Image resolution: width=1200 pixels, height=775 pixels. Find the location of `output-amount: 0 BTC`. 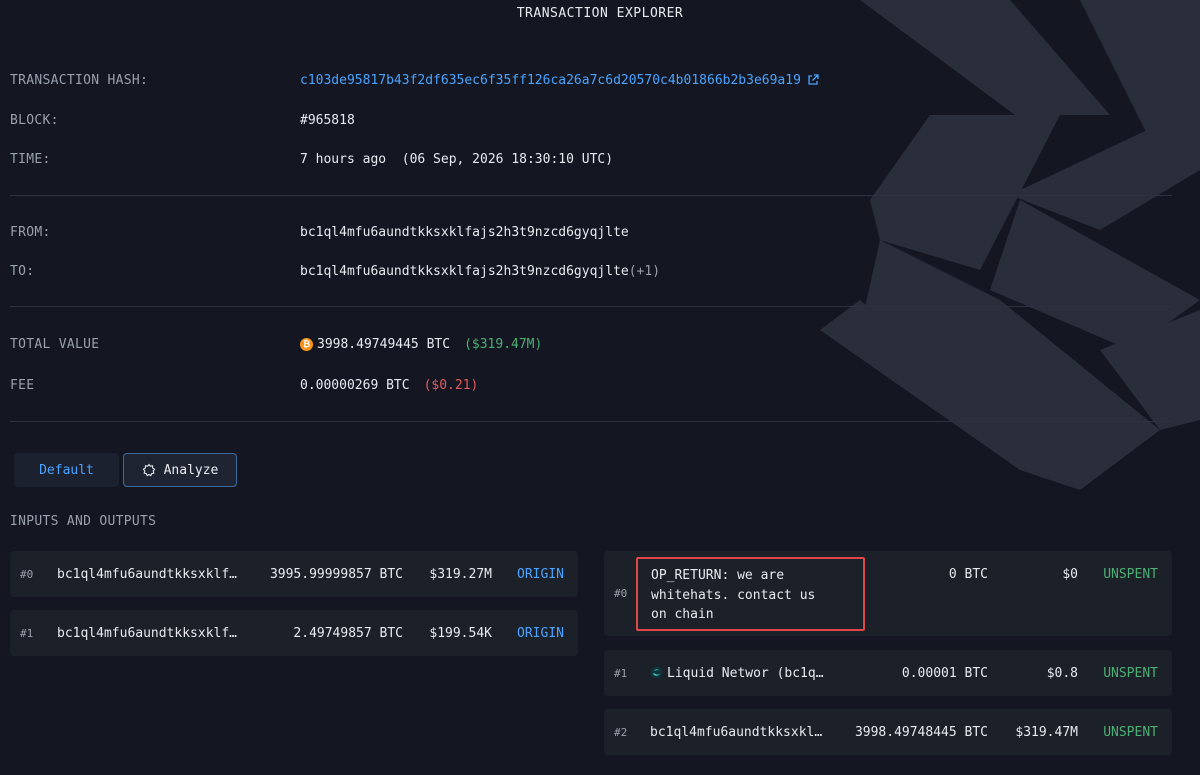

output-amount: 0 BTC is located at coordinates (968, 574).